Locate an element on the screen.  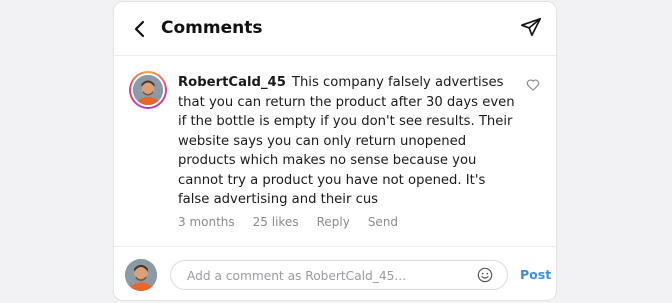
comment-composer: Post is located at coordinates (335, 273).